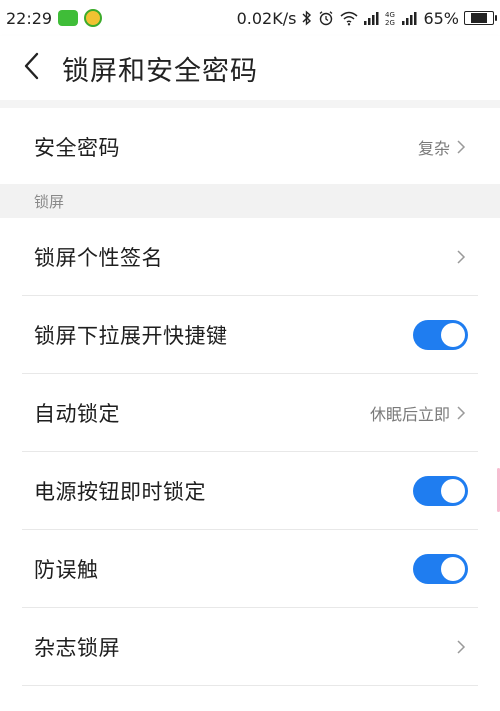 The image size is (500, 711). Describe the element at coordinates (54, 18) in the screenshot. I see `status-left: 22:29` at that location.